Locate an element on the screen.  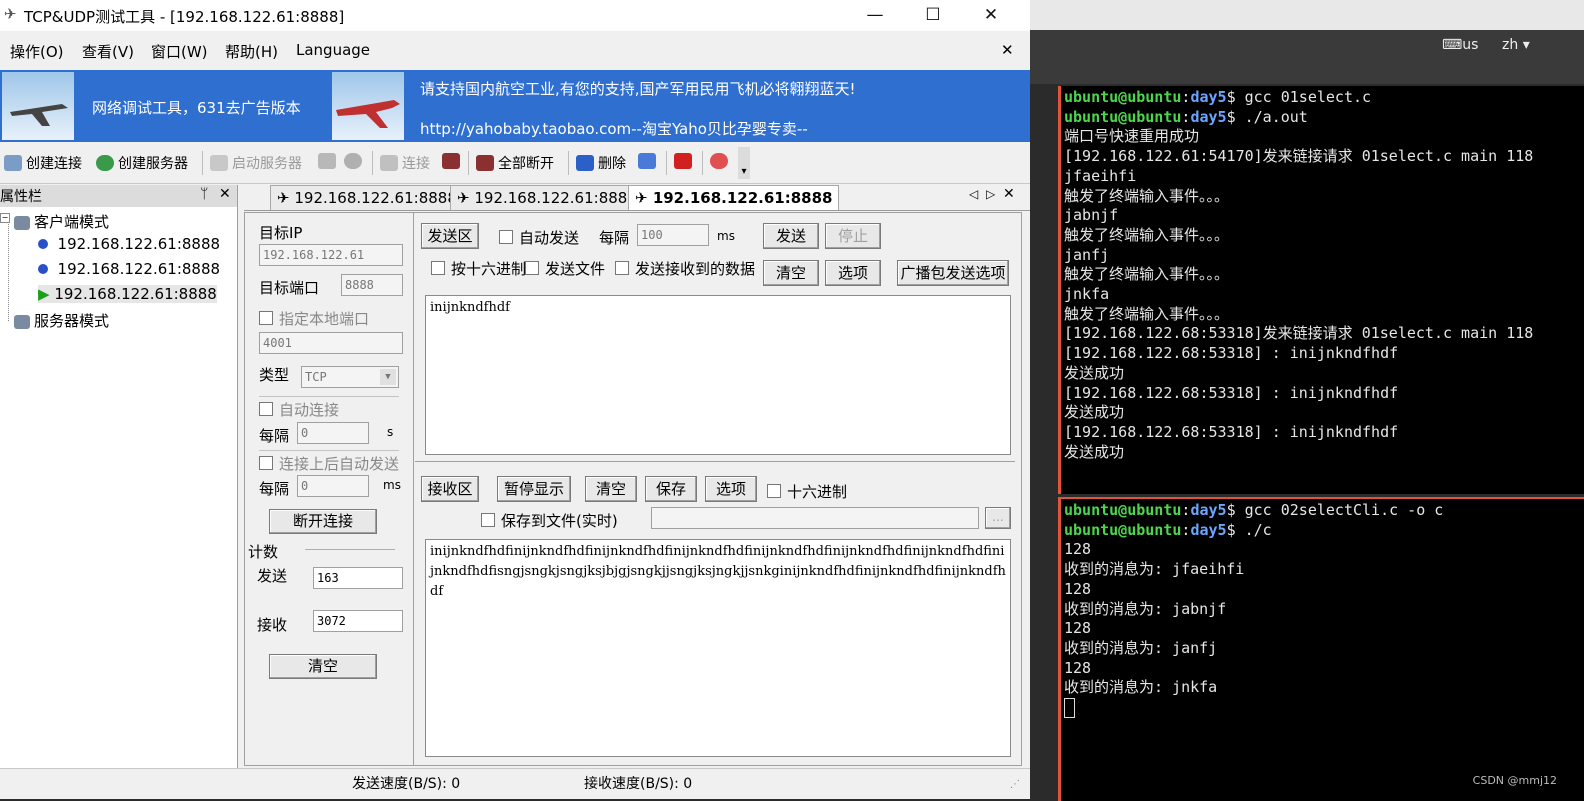
send-hex-checkbox: 按十六进制 is located at coordinates (478, 268).